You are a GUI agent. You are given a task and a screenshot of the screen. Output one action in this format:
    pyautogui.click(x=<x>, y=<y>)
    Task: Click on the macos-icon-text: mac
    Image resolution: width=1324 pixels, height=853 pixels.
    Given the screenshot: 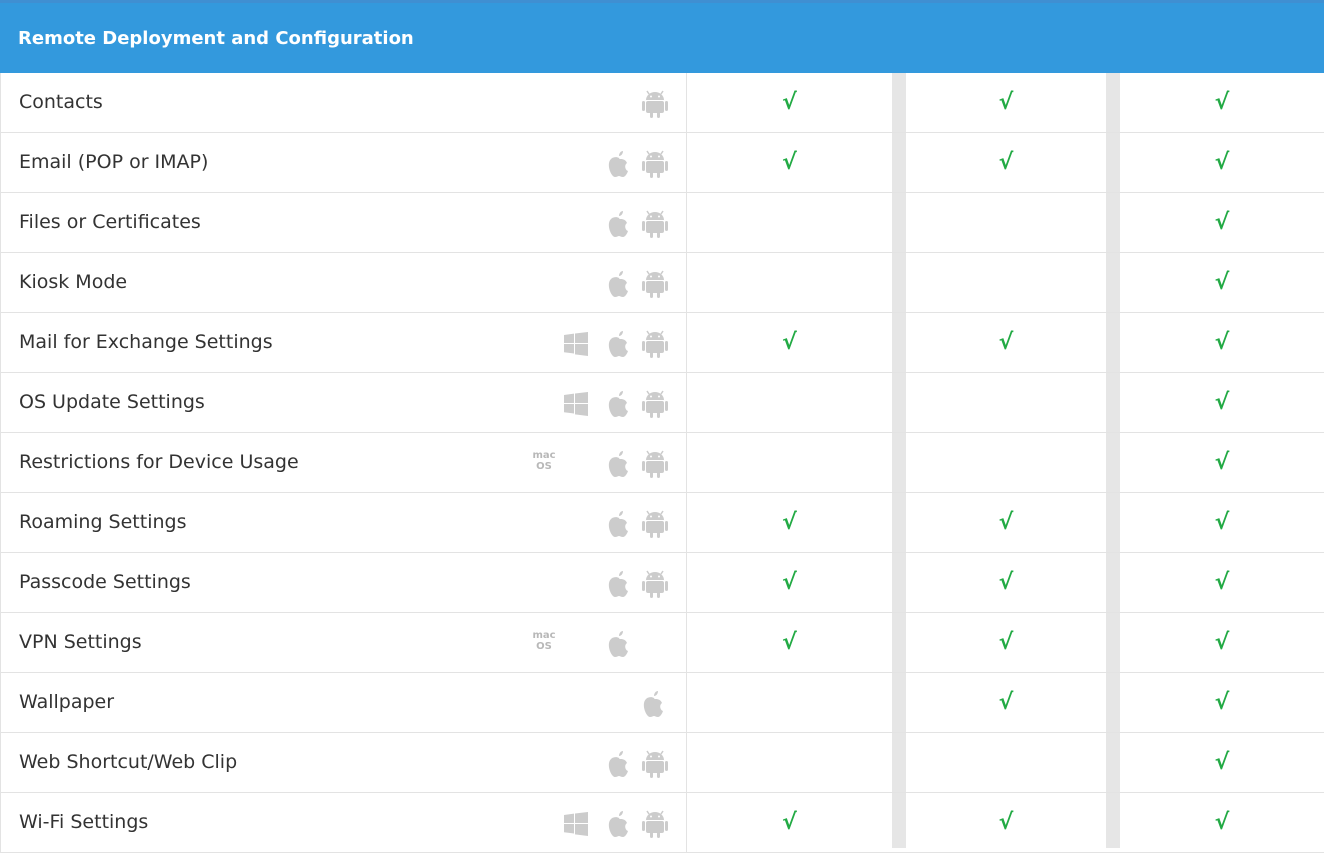 What is the action you would take?
    pyautogui.click(x=544, y=635)
    